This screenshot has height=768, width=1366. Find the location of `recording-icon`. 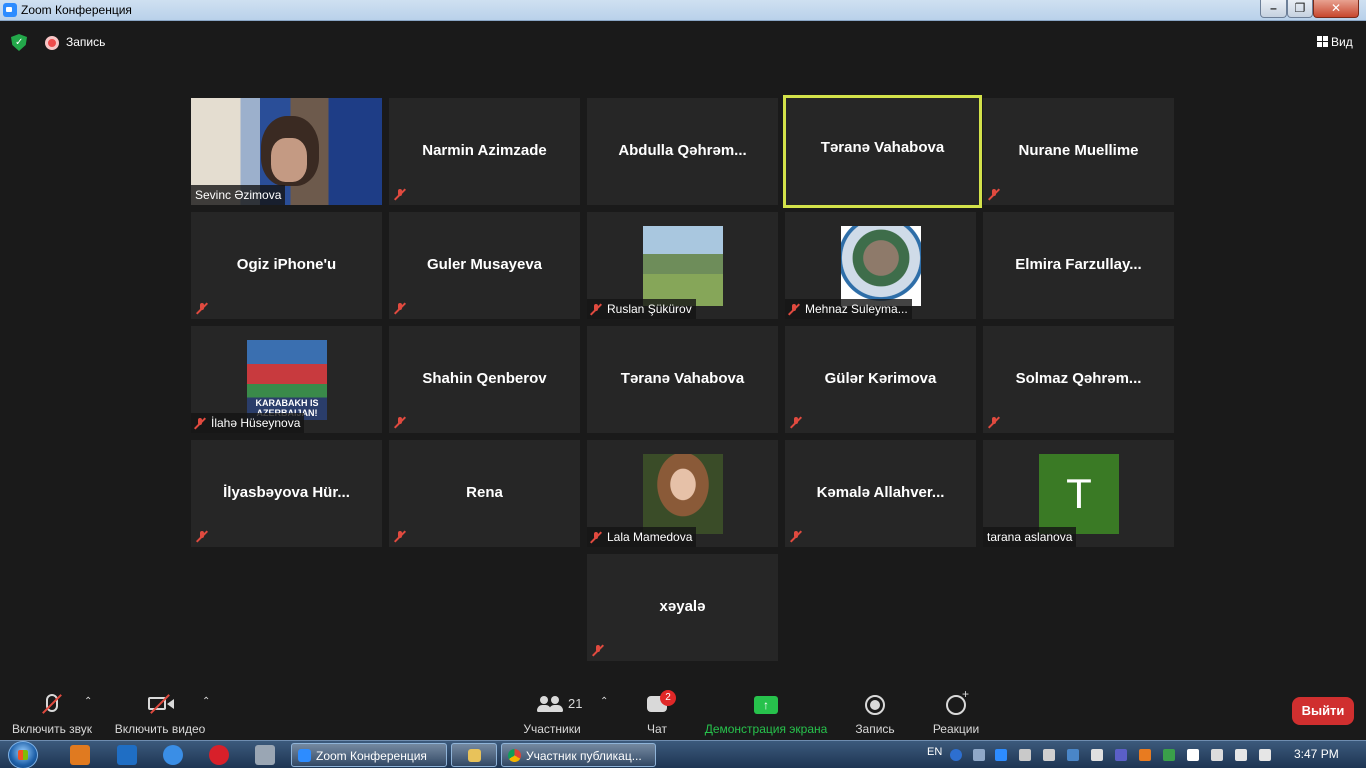

recording-icon is located at coordinates (52, 43).